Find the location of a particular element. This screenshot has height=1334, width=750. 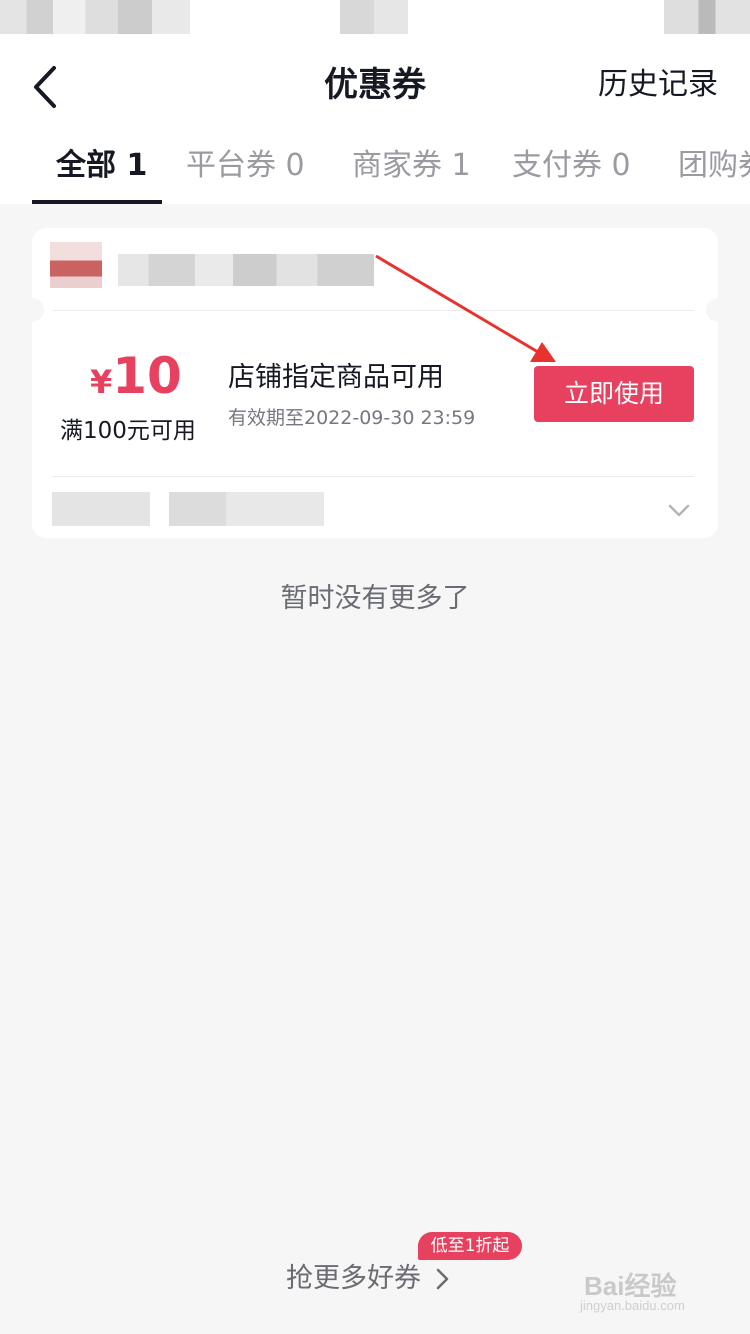

active-tab-indicator is located at coordinates (97, 202).